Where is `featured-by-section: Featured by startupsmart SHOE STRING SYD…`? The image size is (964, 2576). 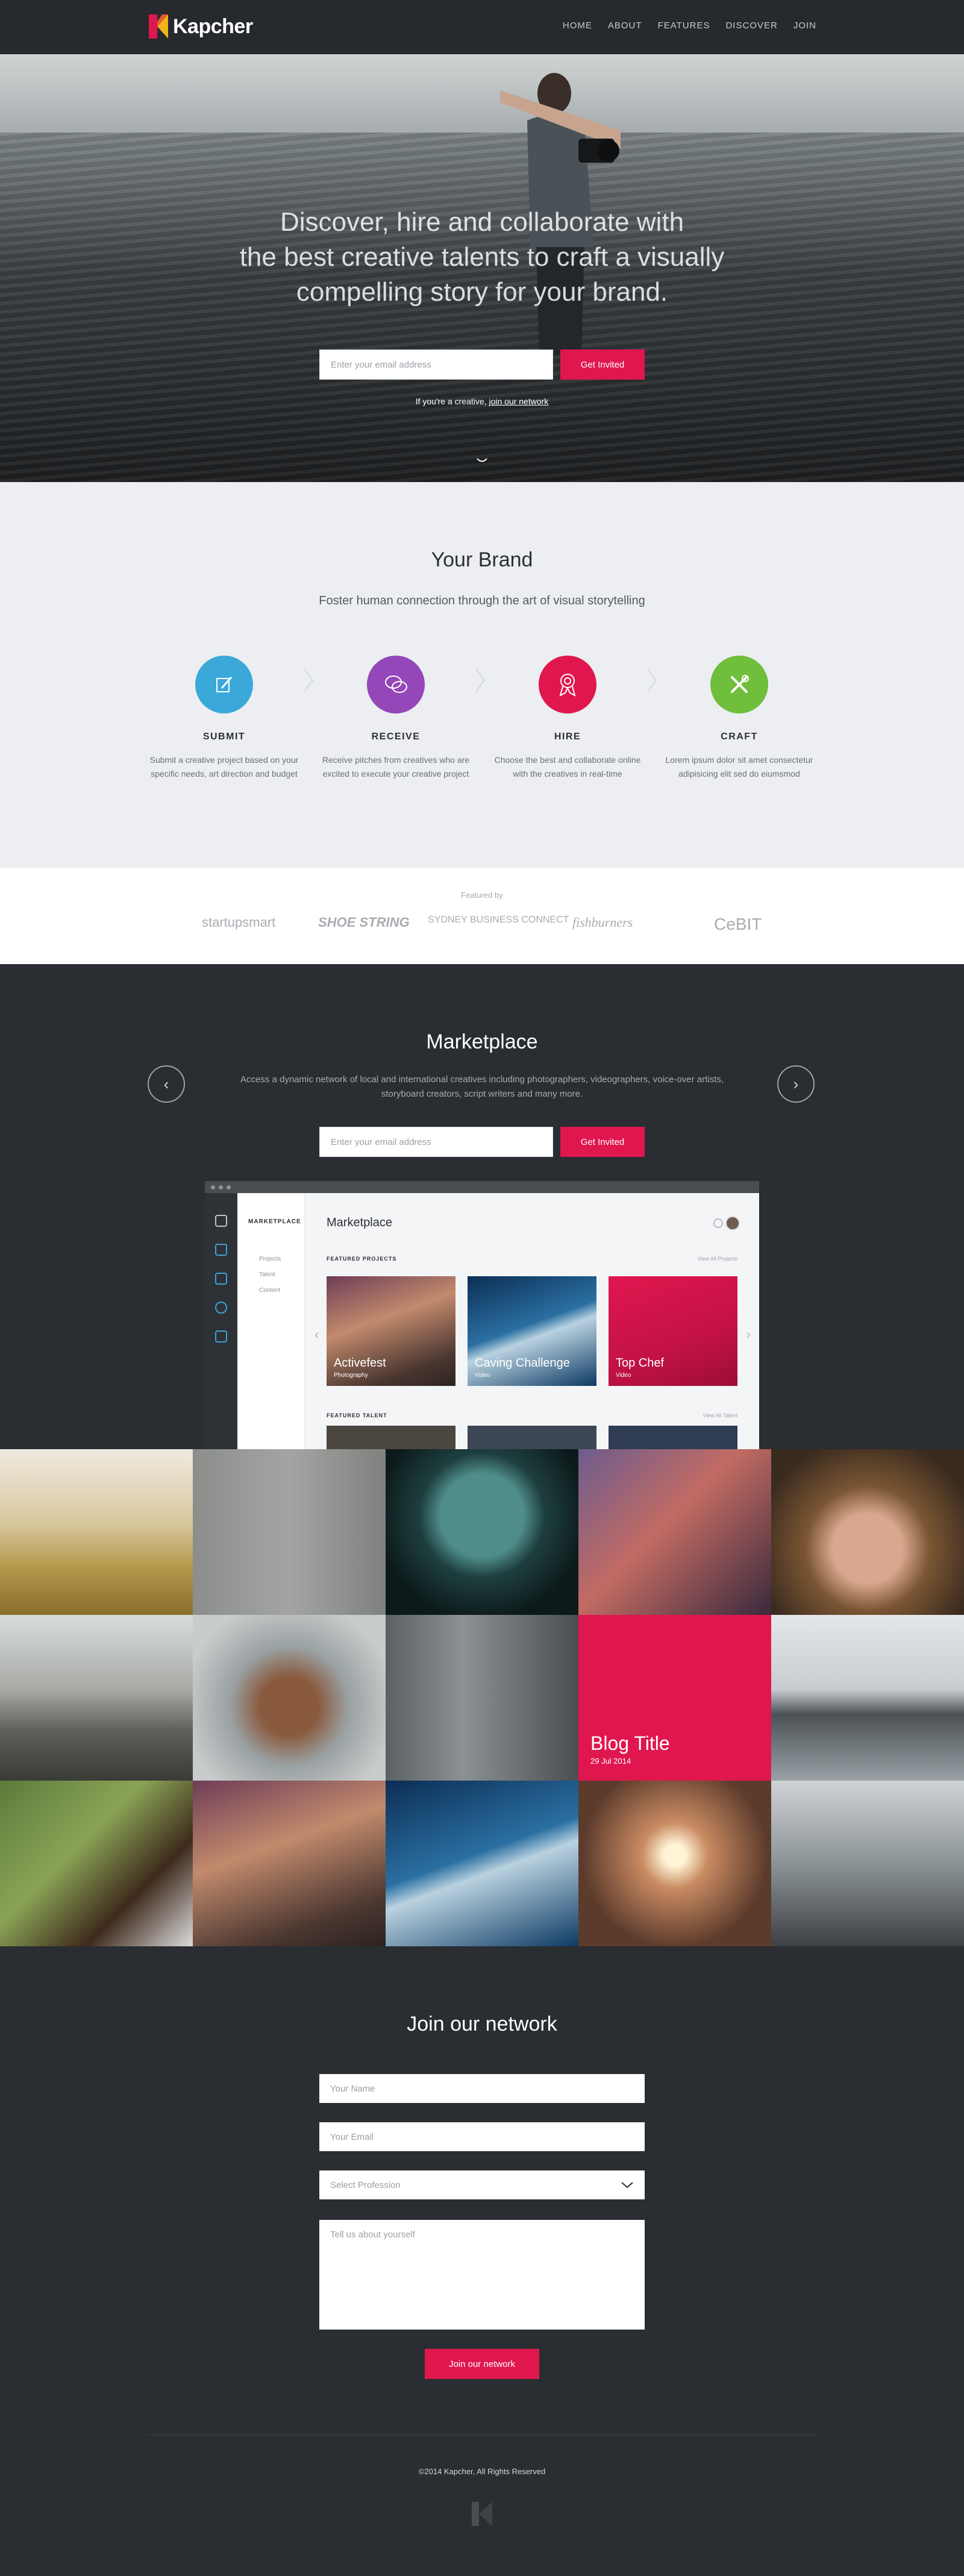
featured-by-section: Featured by startupsmart SHOE STRING SYD… is located at coordinates (482, 916).